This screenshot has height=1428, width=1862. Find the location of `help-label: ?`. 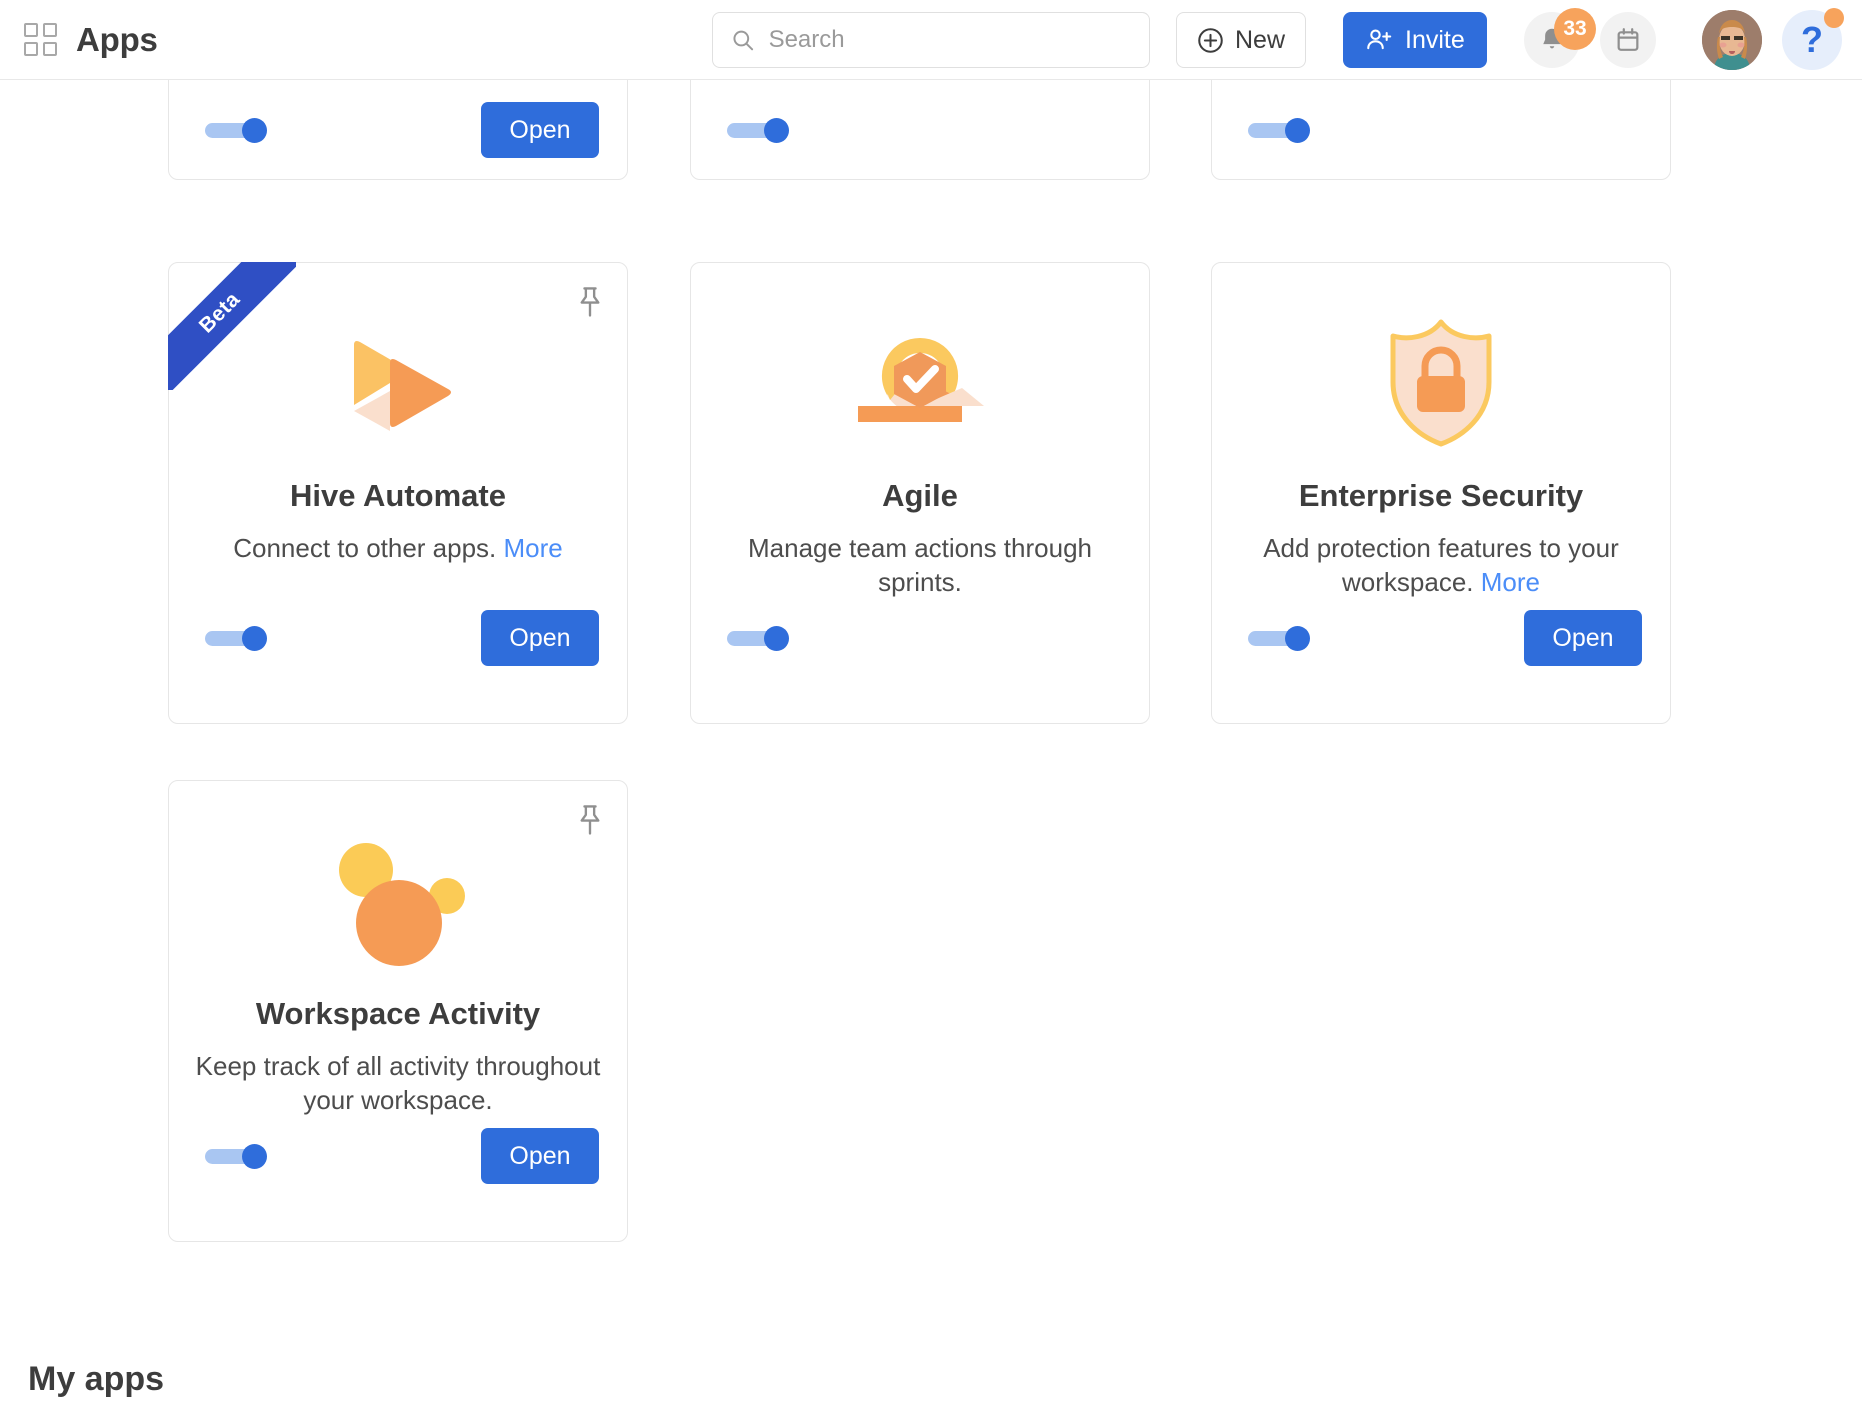

help-label: ? is located at coordinates (1812, 39).